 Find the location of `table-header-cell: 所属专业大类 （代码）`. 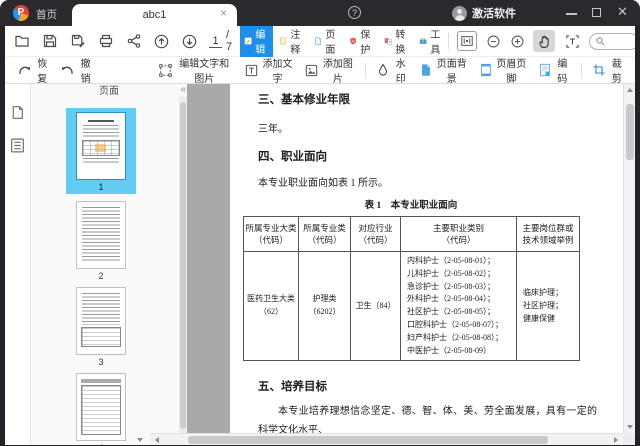

table-header-cell: 所属专业大类 （代码） is located at coordinates (271, 234).